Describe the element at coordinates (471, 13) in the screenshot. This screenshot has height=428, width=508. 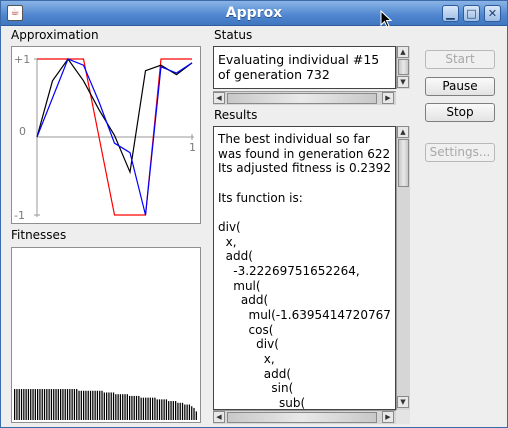
I see `maximize-button: □` at that location.